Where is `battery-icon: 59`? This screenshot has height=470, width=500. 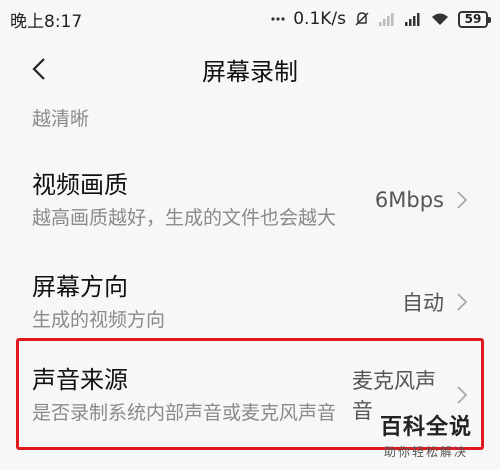 battery-icon: 59 is located at coordinates (474, 19).